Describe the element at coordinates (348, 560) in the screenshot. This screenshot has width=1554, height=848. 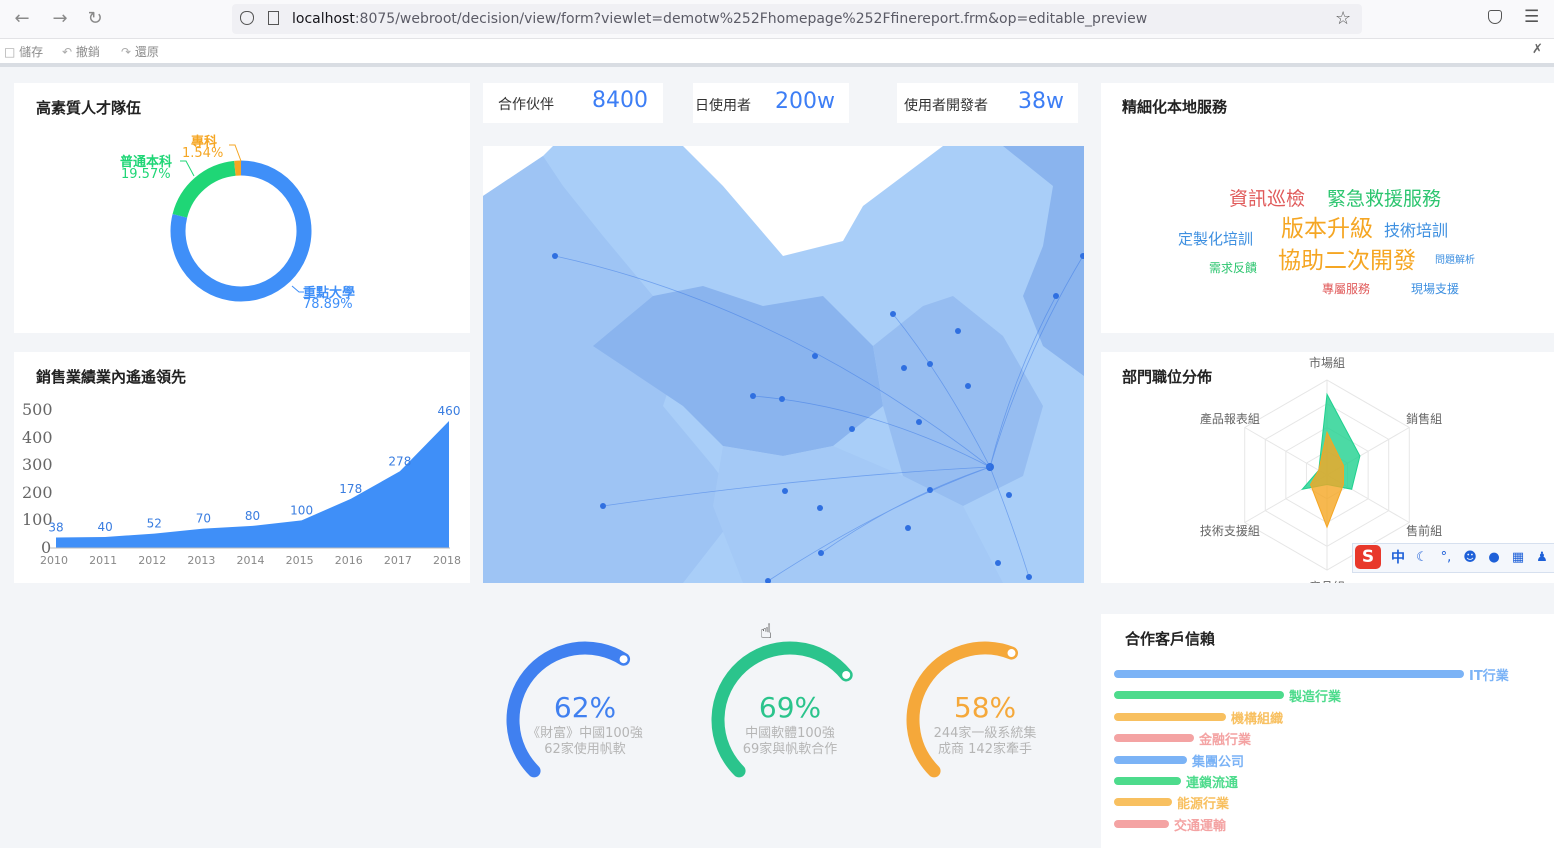
I see `sales-x-tick: 2016` at that location.